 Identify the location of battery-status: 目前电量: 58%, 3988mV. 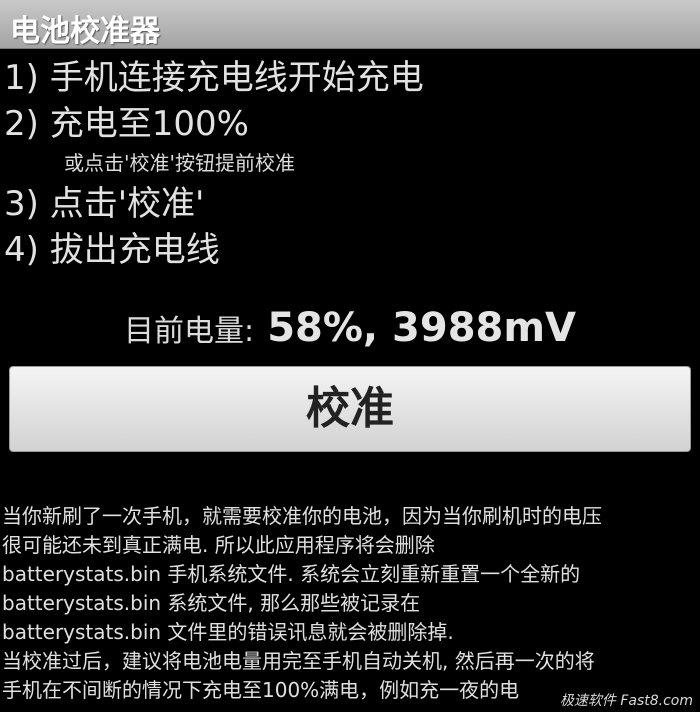
(350, 331).